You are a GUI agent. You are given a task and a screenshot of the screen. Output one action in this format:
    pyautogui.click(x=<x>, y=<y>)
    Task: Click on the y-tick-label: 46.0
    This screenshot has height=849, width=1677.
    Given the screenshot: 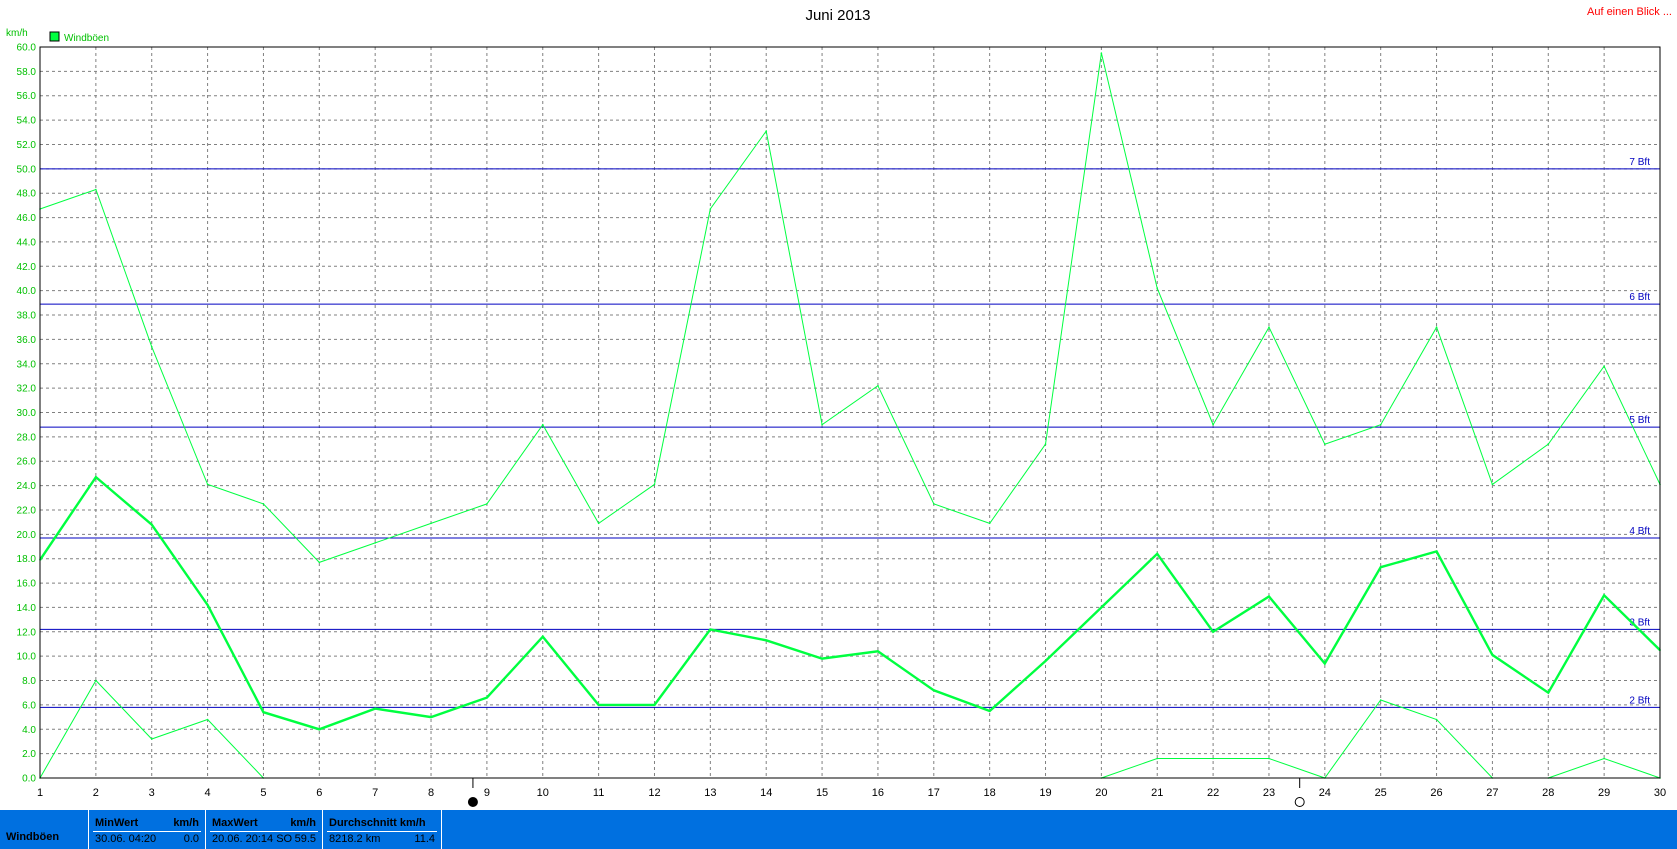 What is the action you would take?
    pyautogui.click(x=27, y=218)
    